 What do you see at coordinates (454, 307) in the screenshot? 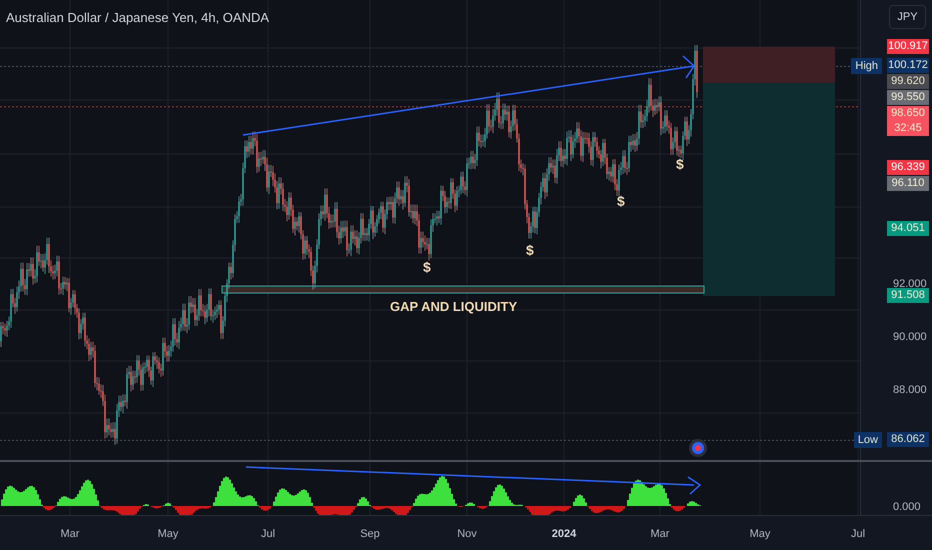
I see `annotation-text: GAP AND LIQUIDITY` at bounding box center [454, 307].